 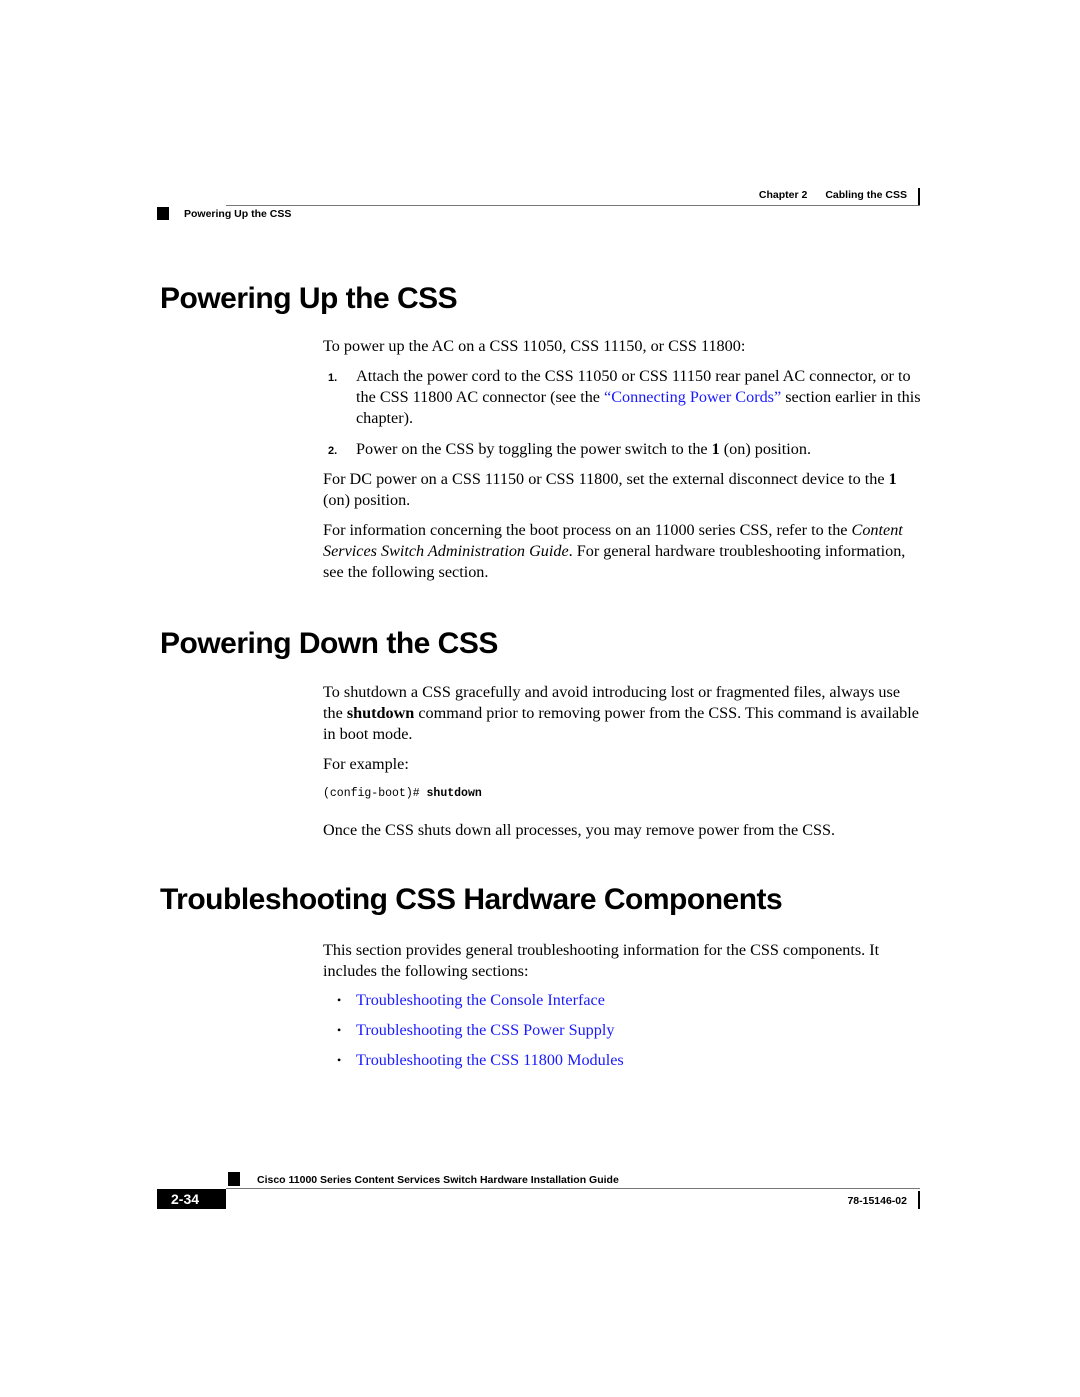 What do you see at coordinates (375, 793) in the screenshot?
I see `code-prompt: (config-boot)#` at bounding box center [375, 793].